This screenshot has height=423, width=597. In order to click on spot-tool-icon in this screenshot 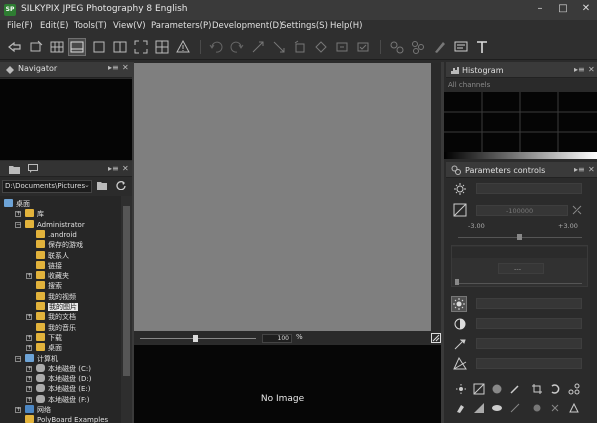, I will do `click(555, 408)`.